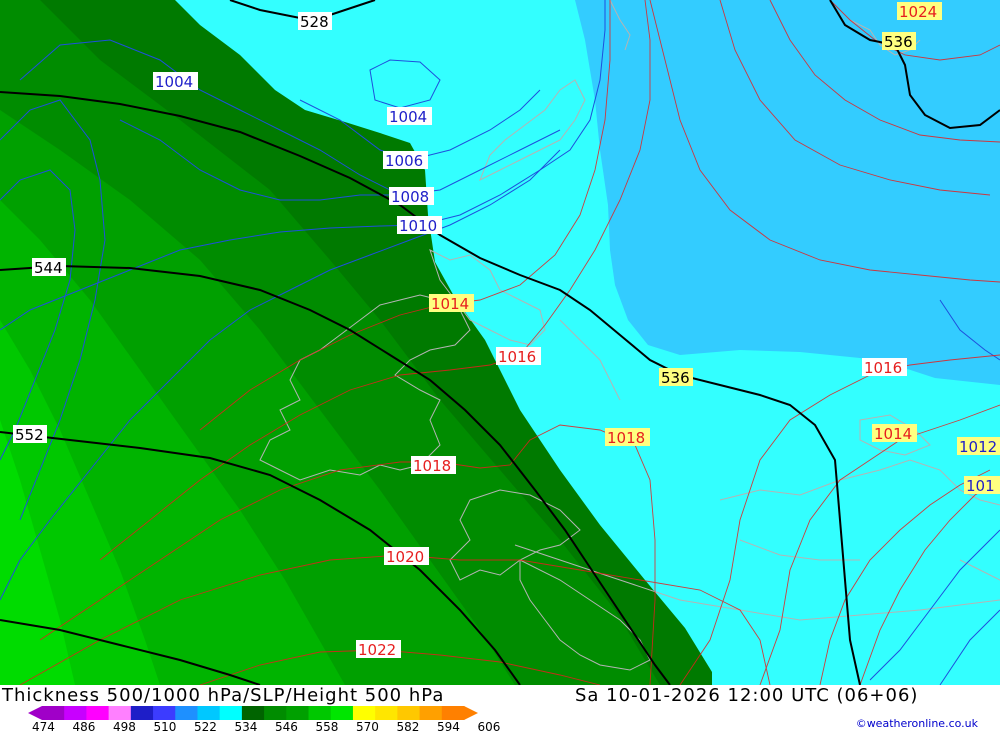 This screenshot has width=1000, height=734. I want to click on legend-tick-label: 486, so click(84, 727).